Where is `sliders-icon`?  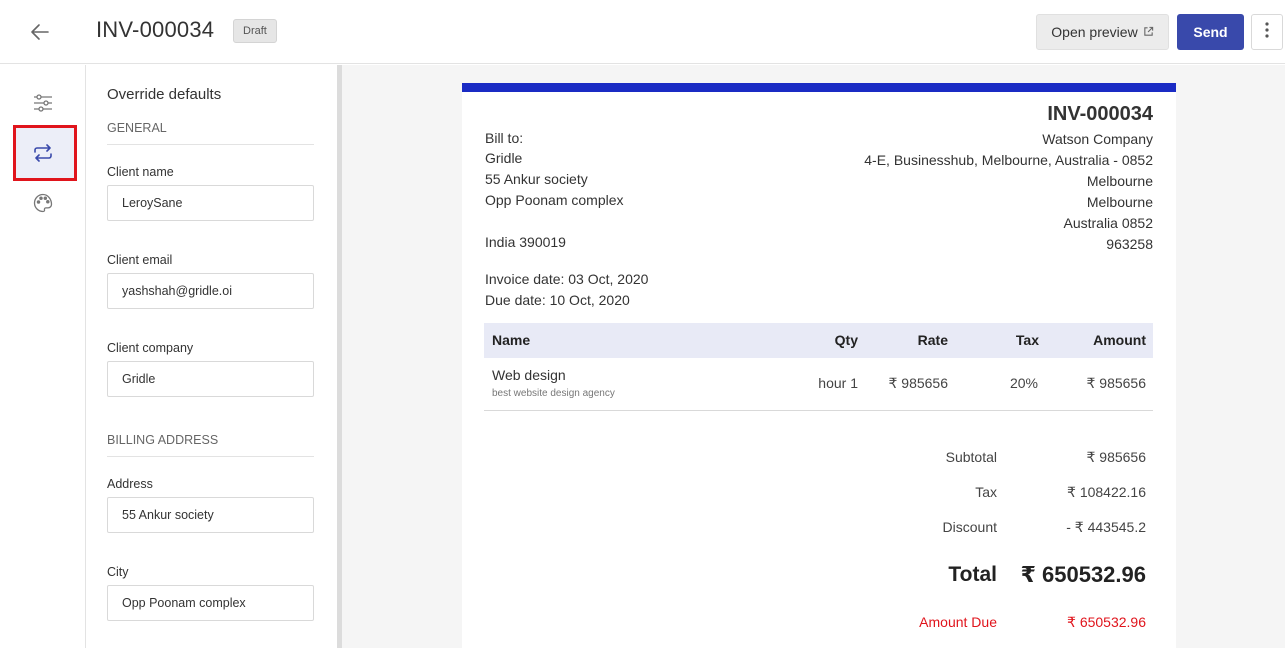 sliders-icon is located at coordinates (43, 105).